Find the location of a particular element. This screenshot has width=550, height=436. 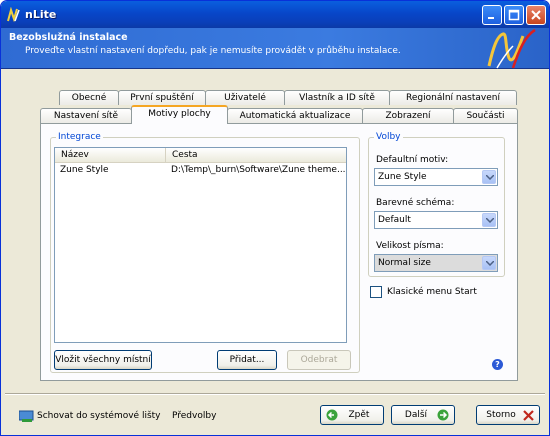

maximize-button is located at coordinates (514, 15).